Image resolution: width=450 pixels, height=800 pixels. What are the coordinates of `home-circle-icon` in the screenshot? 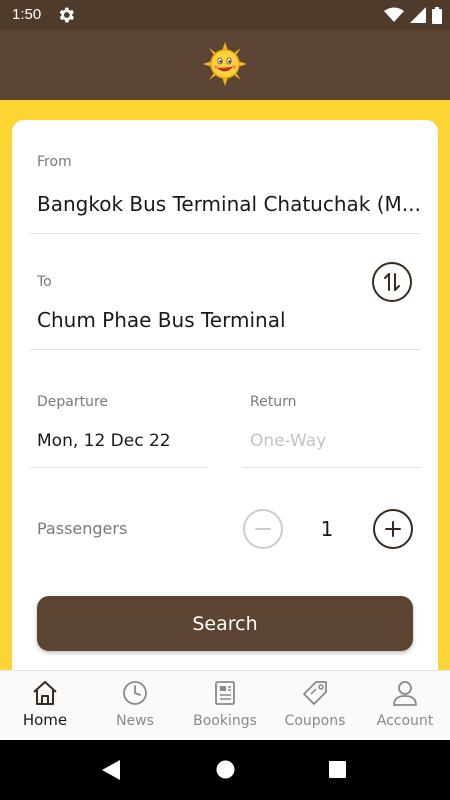 It's located at (225, 769).